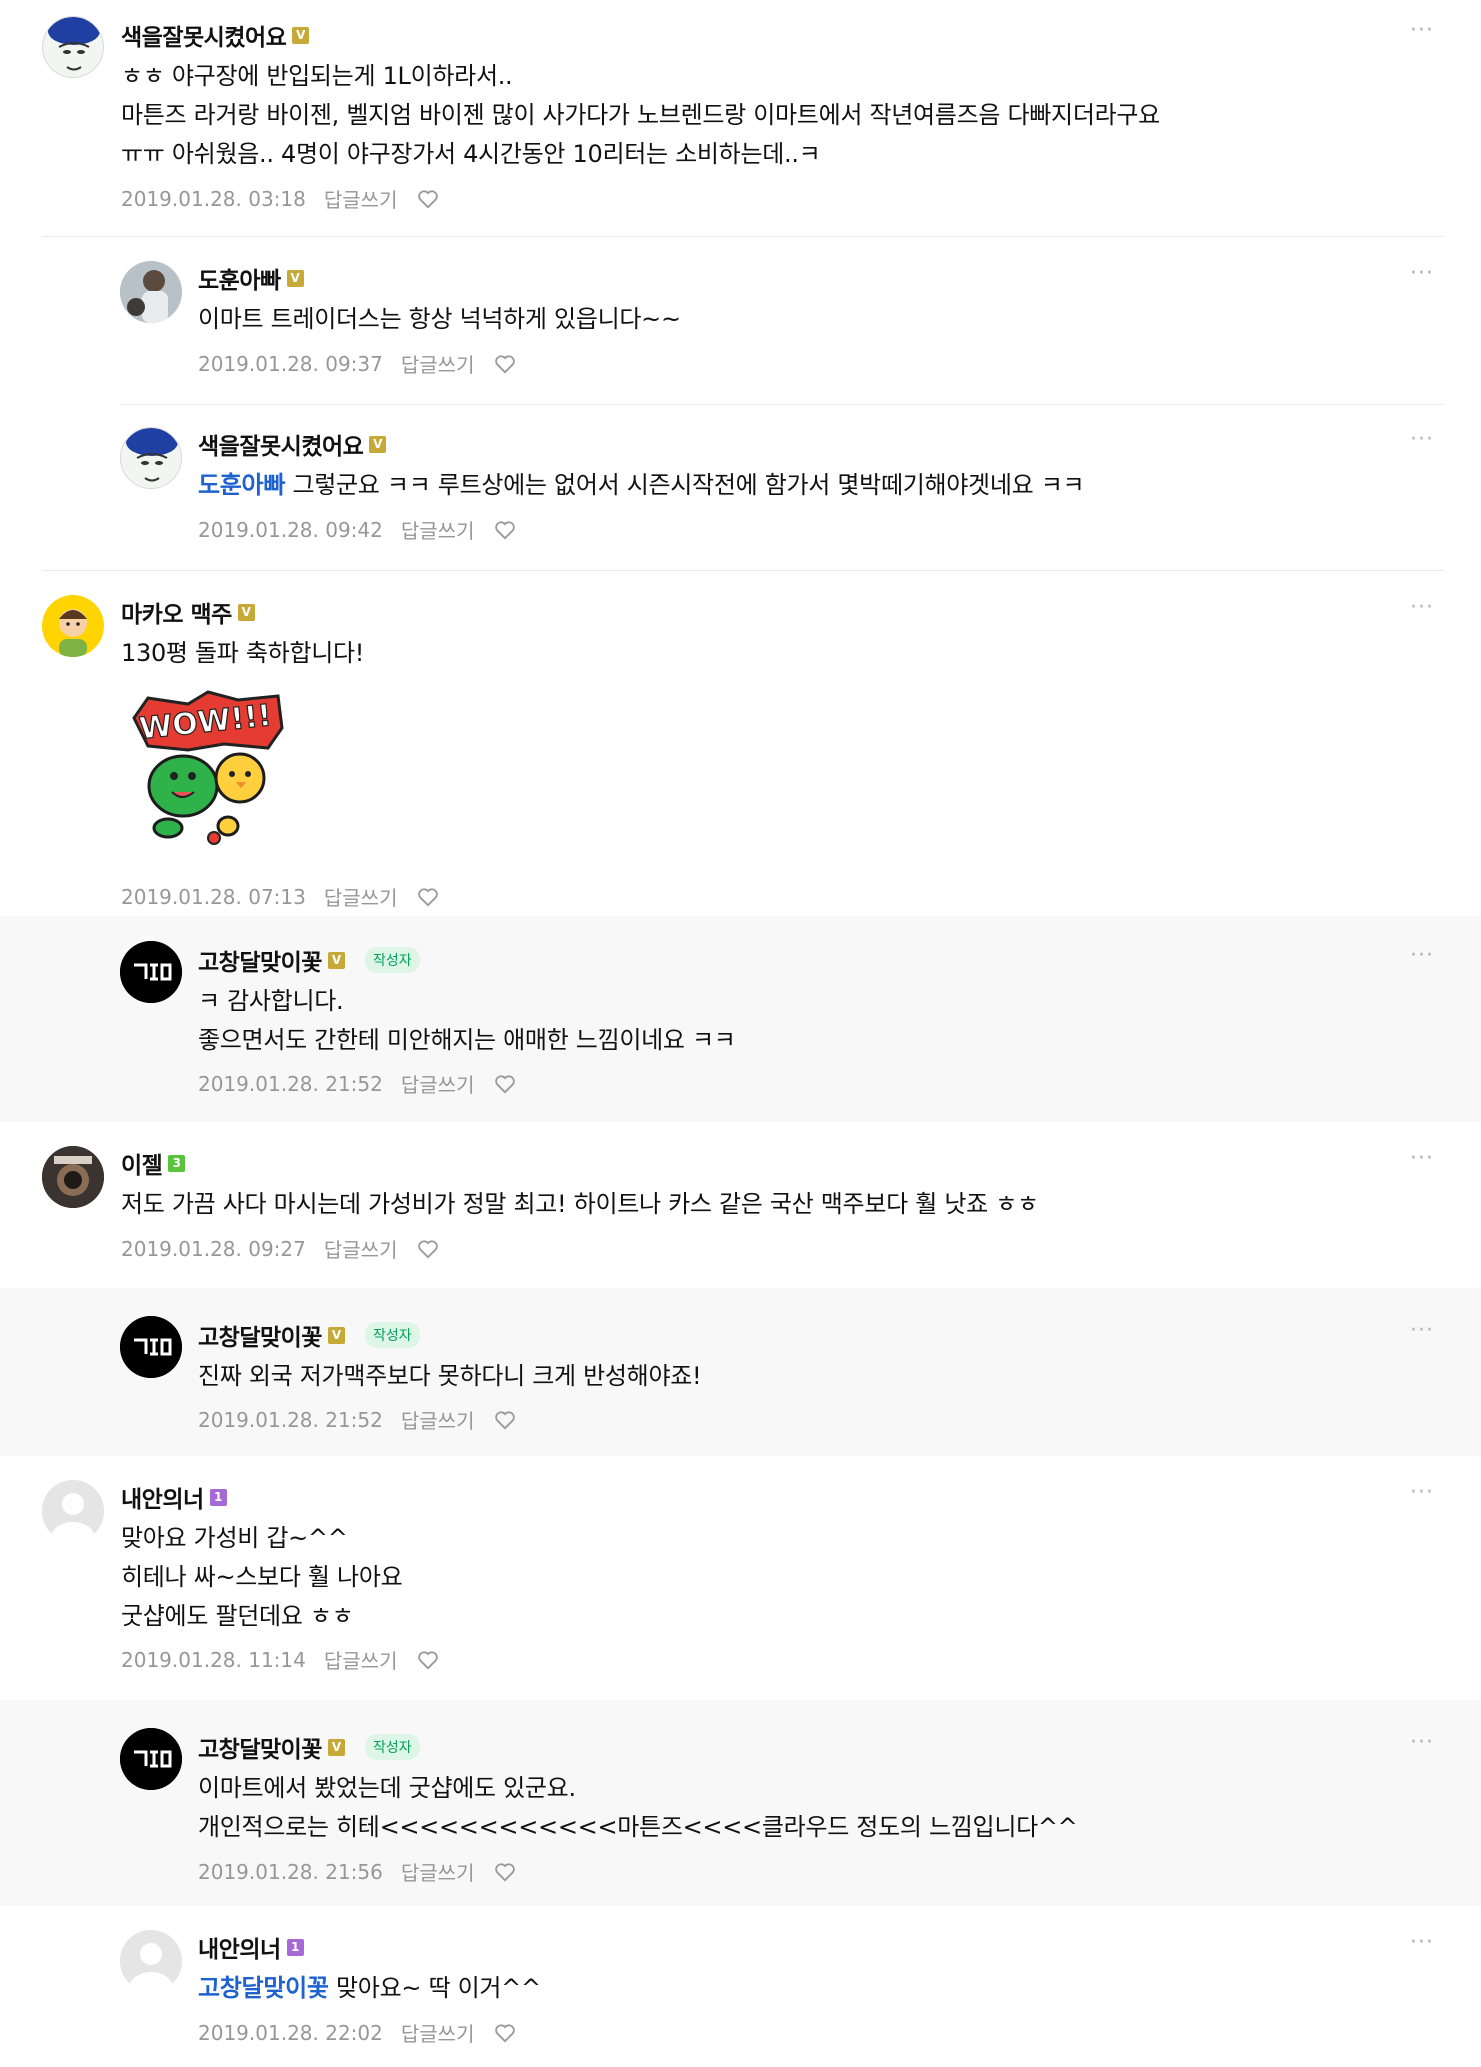 The width and height of the screenshot is (1481, 2067). What do you see at coordinates (439, 319) in the screenshot?
I see `comment-line: 이마트 트레이더스는 항상 넉넉하게 있읍니다~~` at bounding box center [439, 319].